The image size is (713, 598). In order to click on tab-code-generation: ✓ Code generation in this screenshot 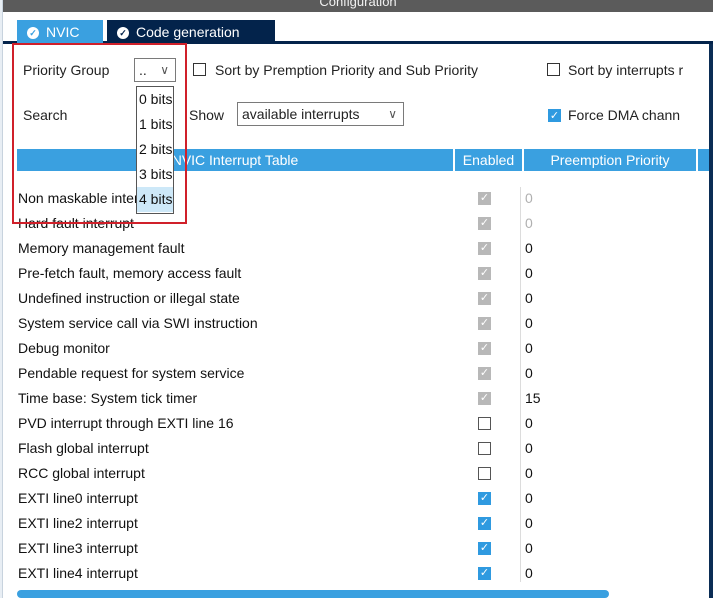, I will do `click(191, 32)`.